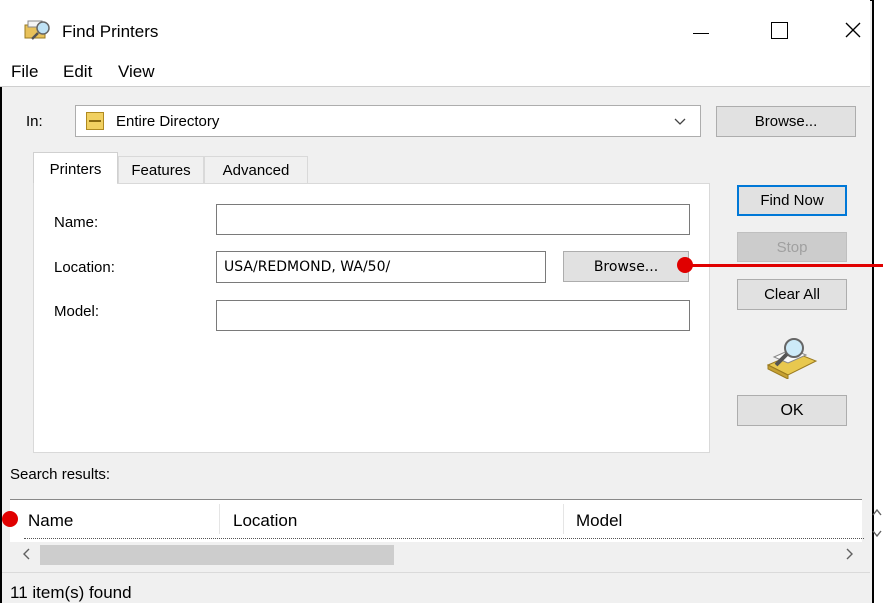 The height and width of the screenshot is (603, 883). Describe the element at coordinates (680, 121) in the screenshot. I see `chevron-down-icon` at that location.